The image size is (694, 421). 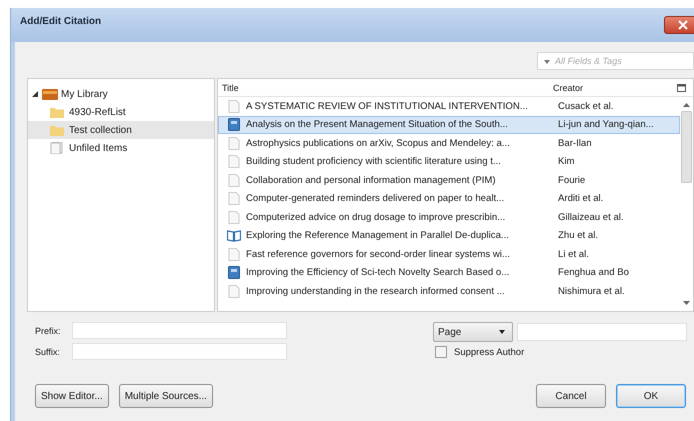 What do you see at coordinates (50, 94) in the screenshot?
I see `library-icon` at bounding box center [50, 94].